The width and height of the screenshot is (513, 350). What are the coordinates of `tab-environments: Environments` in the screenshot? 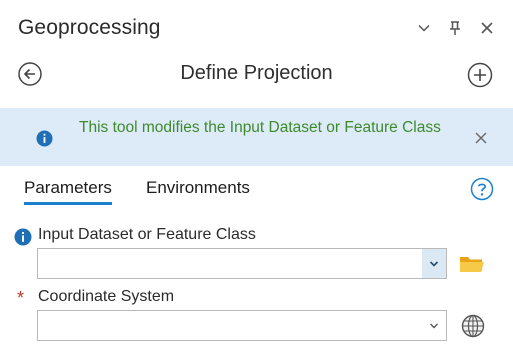 It's located at (198, 188).